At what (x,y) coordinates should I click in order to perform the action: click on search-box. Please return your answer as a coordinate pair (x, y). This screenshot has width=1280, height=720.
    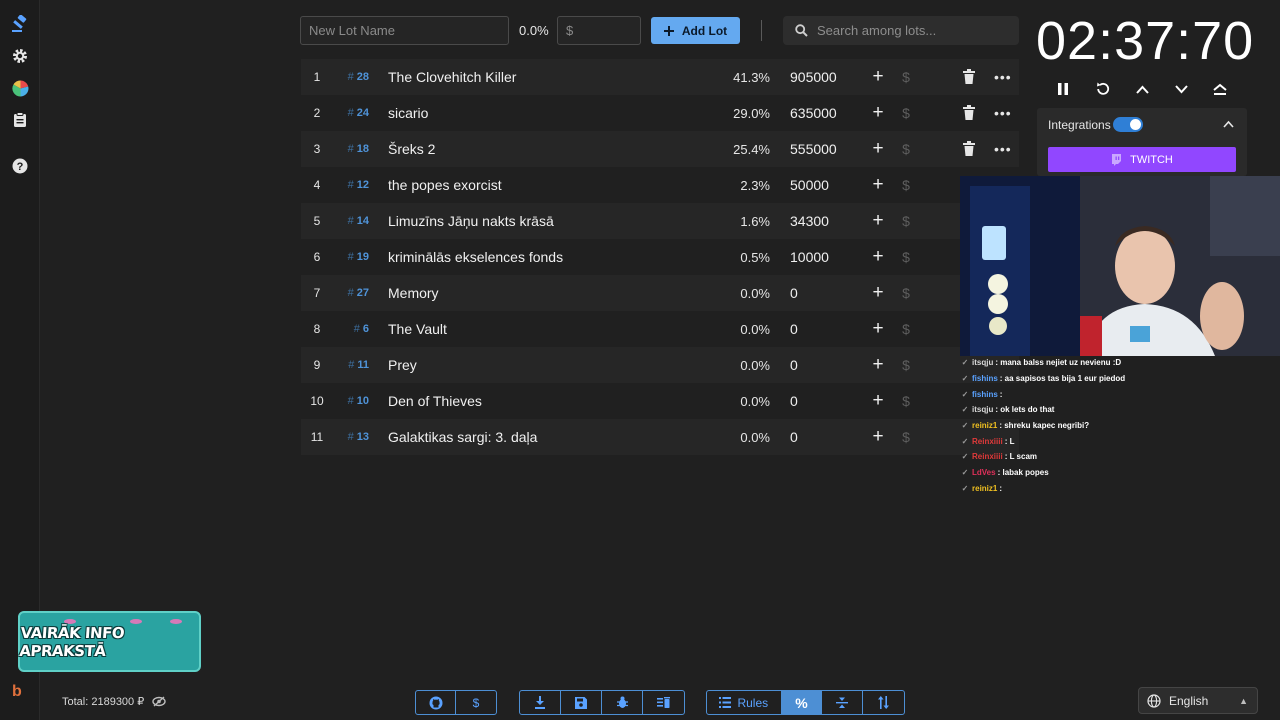
    Looking at the image, I should click on (901, 30).